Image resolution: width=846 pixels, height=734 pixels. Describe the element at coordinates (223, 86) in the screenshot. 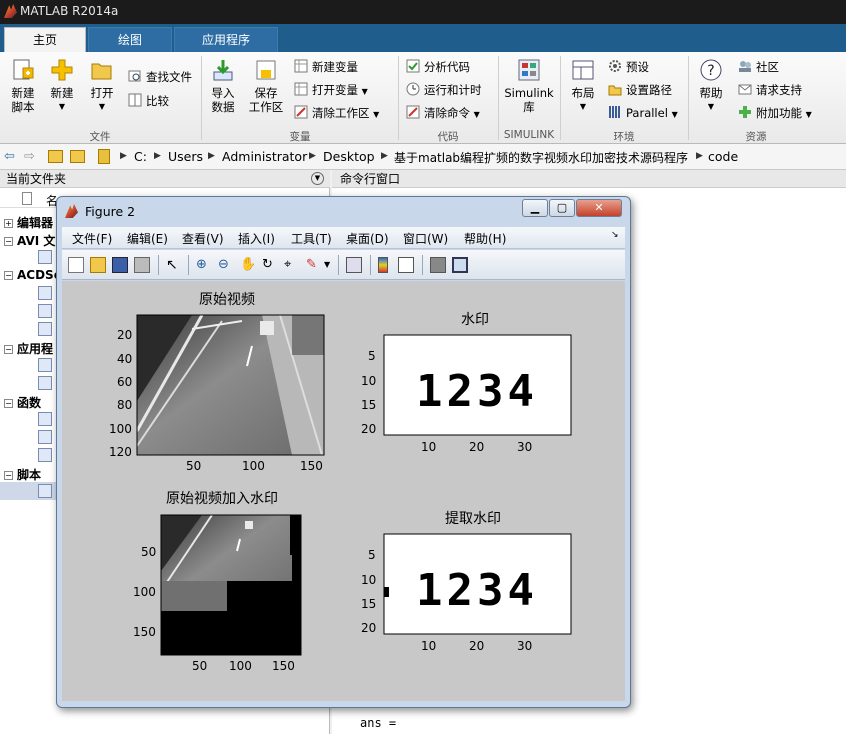

I see `import-data-button: 导入 数据` at that location.